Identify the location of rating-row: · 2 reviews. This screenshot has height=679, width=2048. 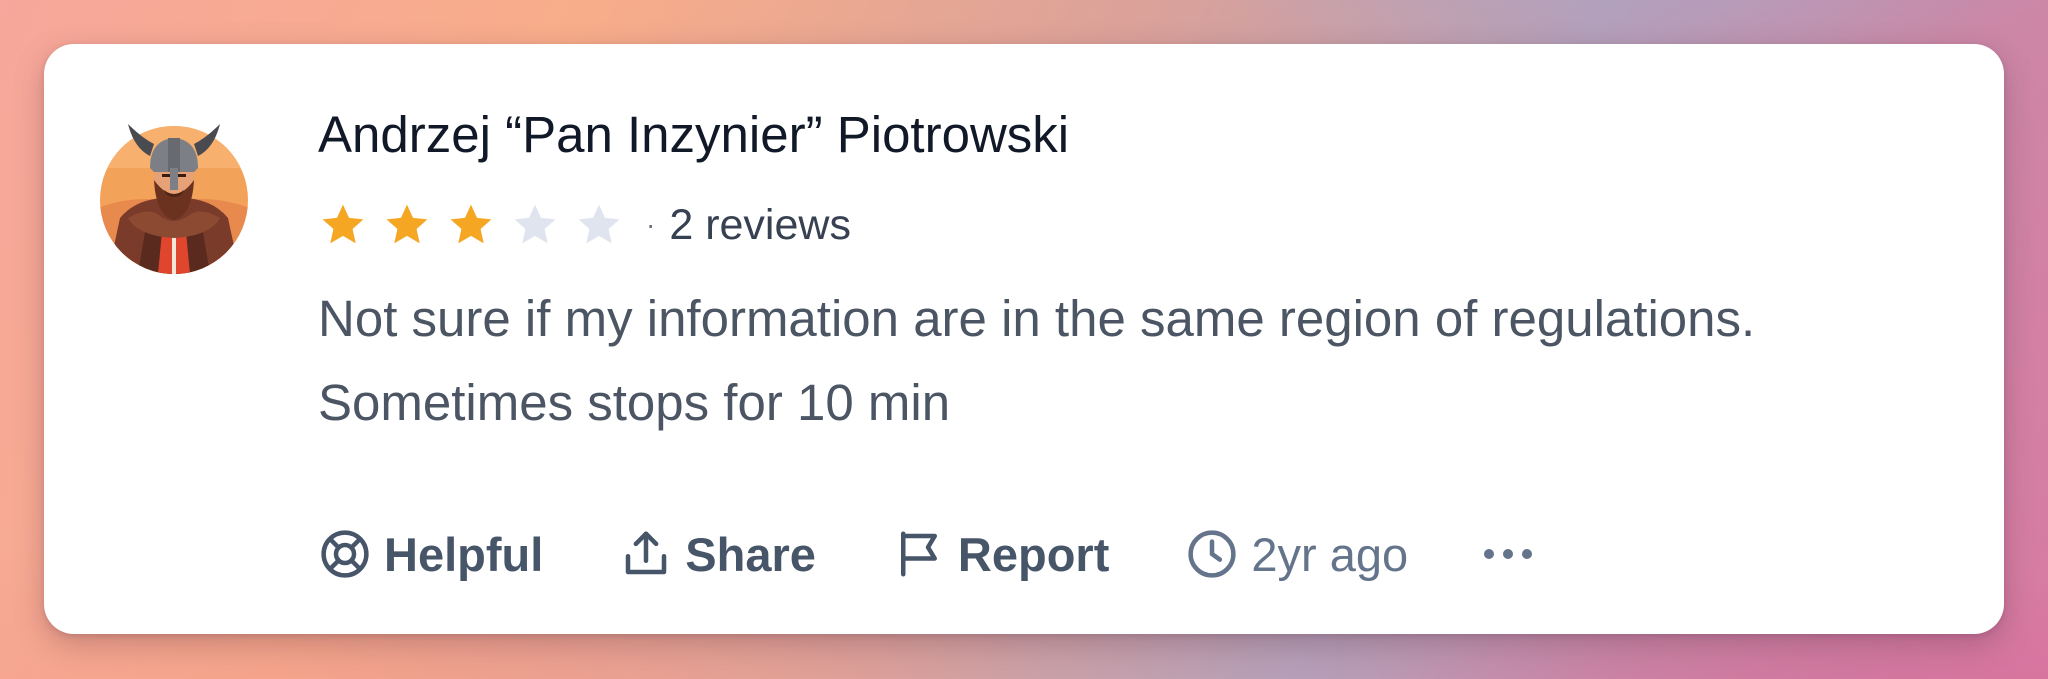
(1141, 225).